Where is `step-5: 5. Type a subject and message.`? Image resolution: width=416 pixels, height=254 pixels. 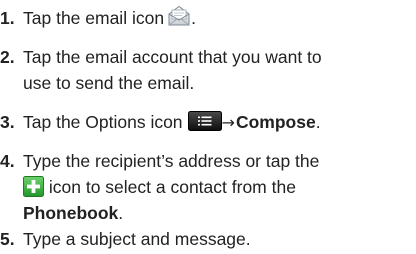
step-5: 5. Type a subject and message. is located at coordinates (206, 239).